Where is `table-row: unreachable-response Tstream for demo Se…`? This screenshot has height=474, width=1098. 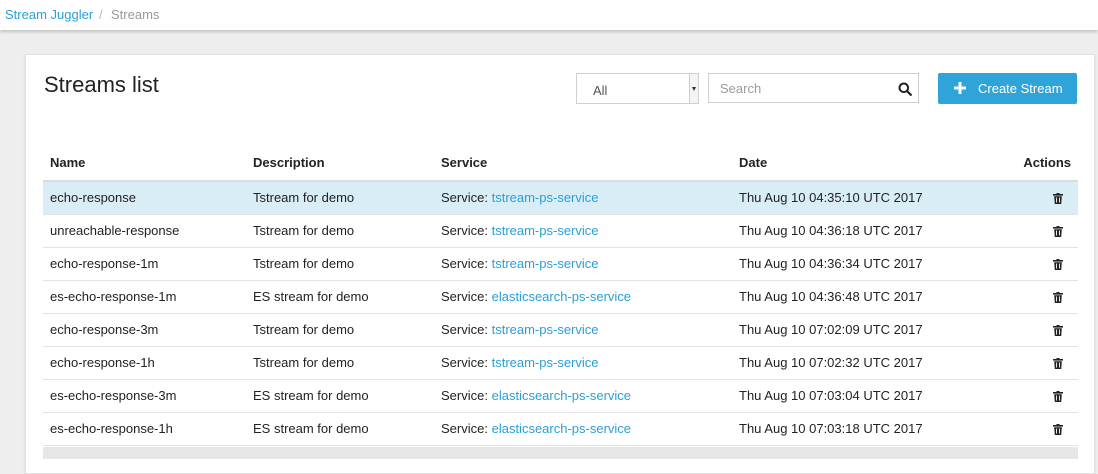 table-row: unreachable-response Tstream for demo Se… is located at coordinates (560, 231).